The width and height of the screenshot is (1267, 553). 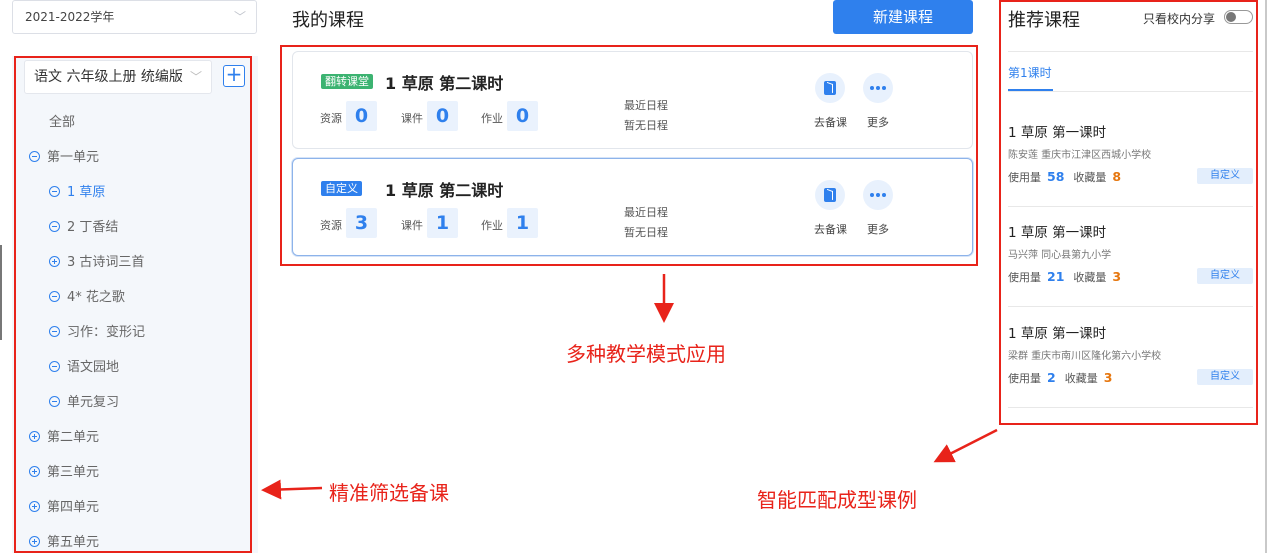 What do you see at coordinates (965, 445) in the screenshot?
I see `arrow-right` at bounding box center [965, 445].